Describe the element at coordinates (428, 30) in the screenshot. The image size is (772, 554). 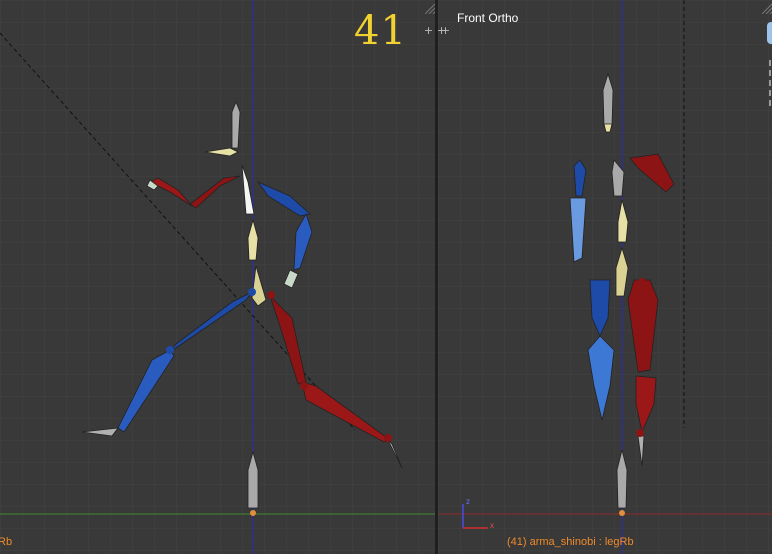
I see `viewport-split-icon: +` at that location.